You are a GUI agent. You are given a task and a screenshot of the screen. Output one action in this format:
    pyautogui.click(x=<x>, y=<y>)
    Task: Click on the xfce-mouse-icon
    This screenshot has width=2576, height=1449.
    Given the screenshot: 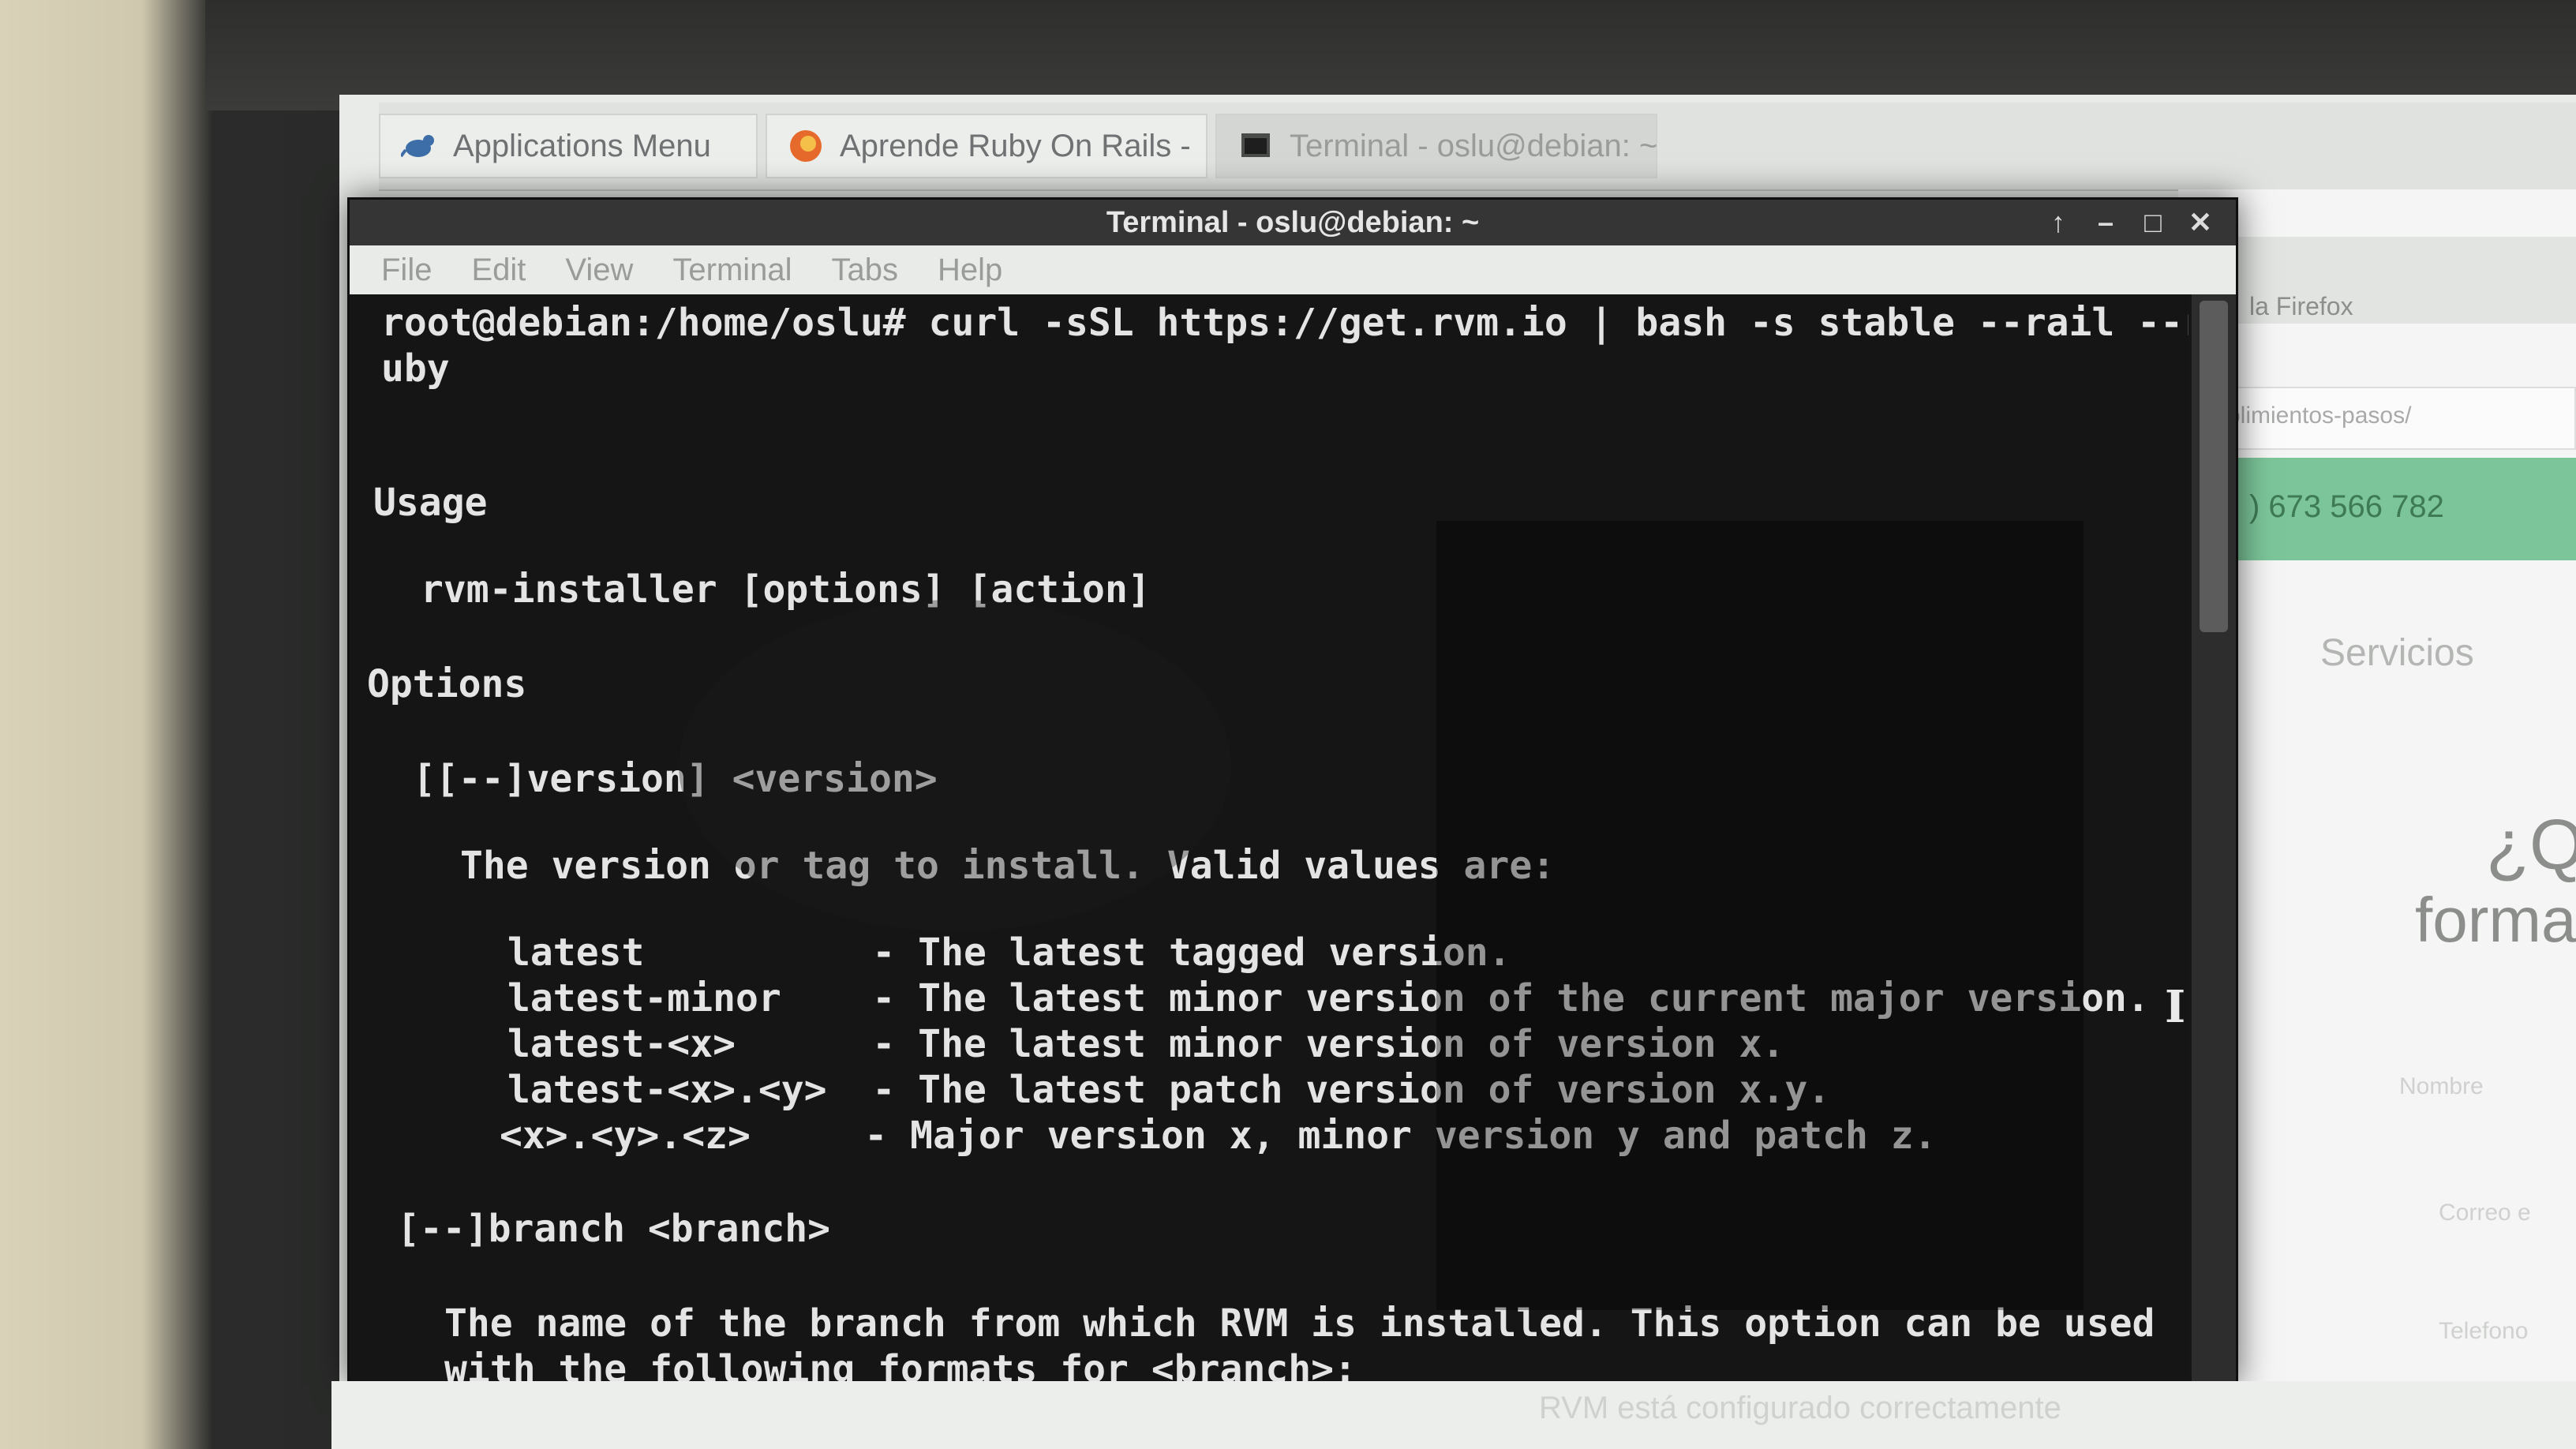 What is the action you would take?
    pyautogui.click(x=419, y=146)
    